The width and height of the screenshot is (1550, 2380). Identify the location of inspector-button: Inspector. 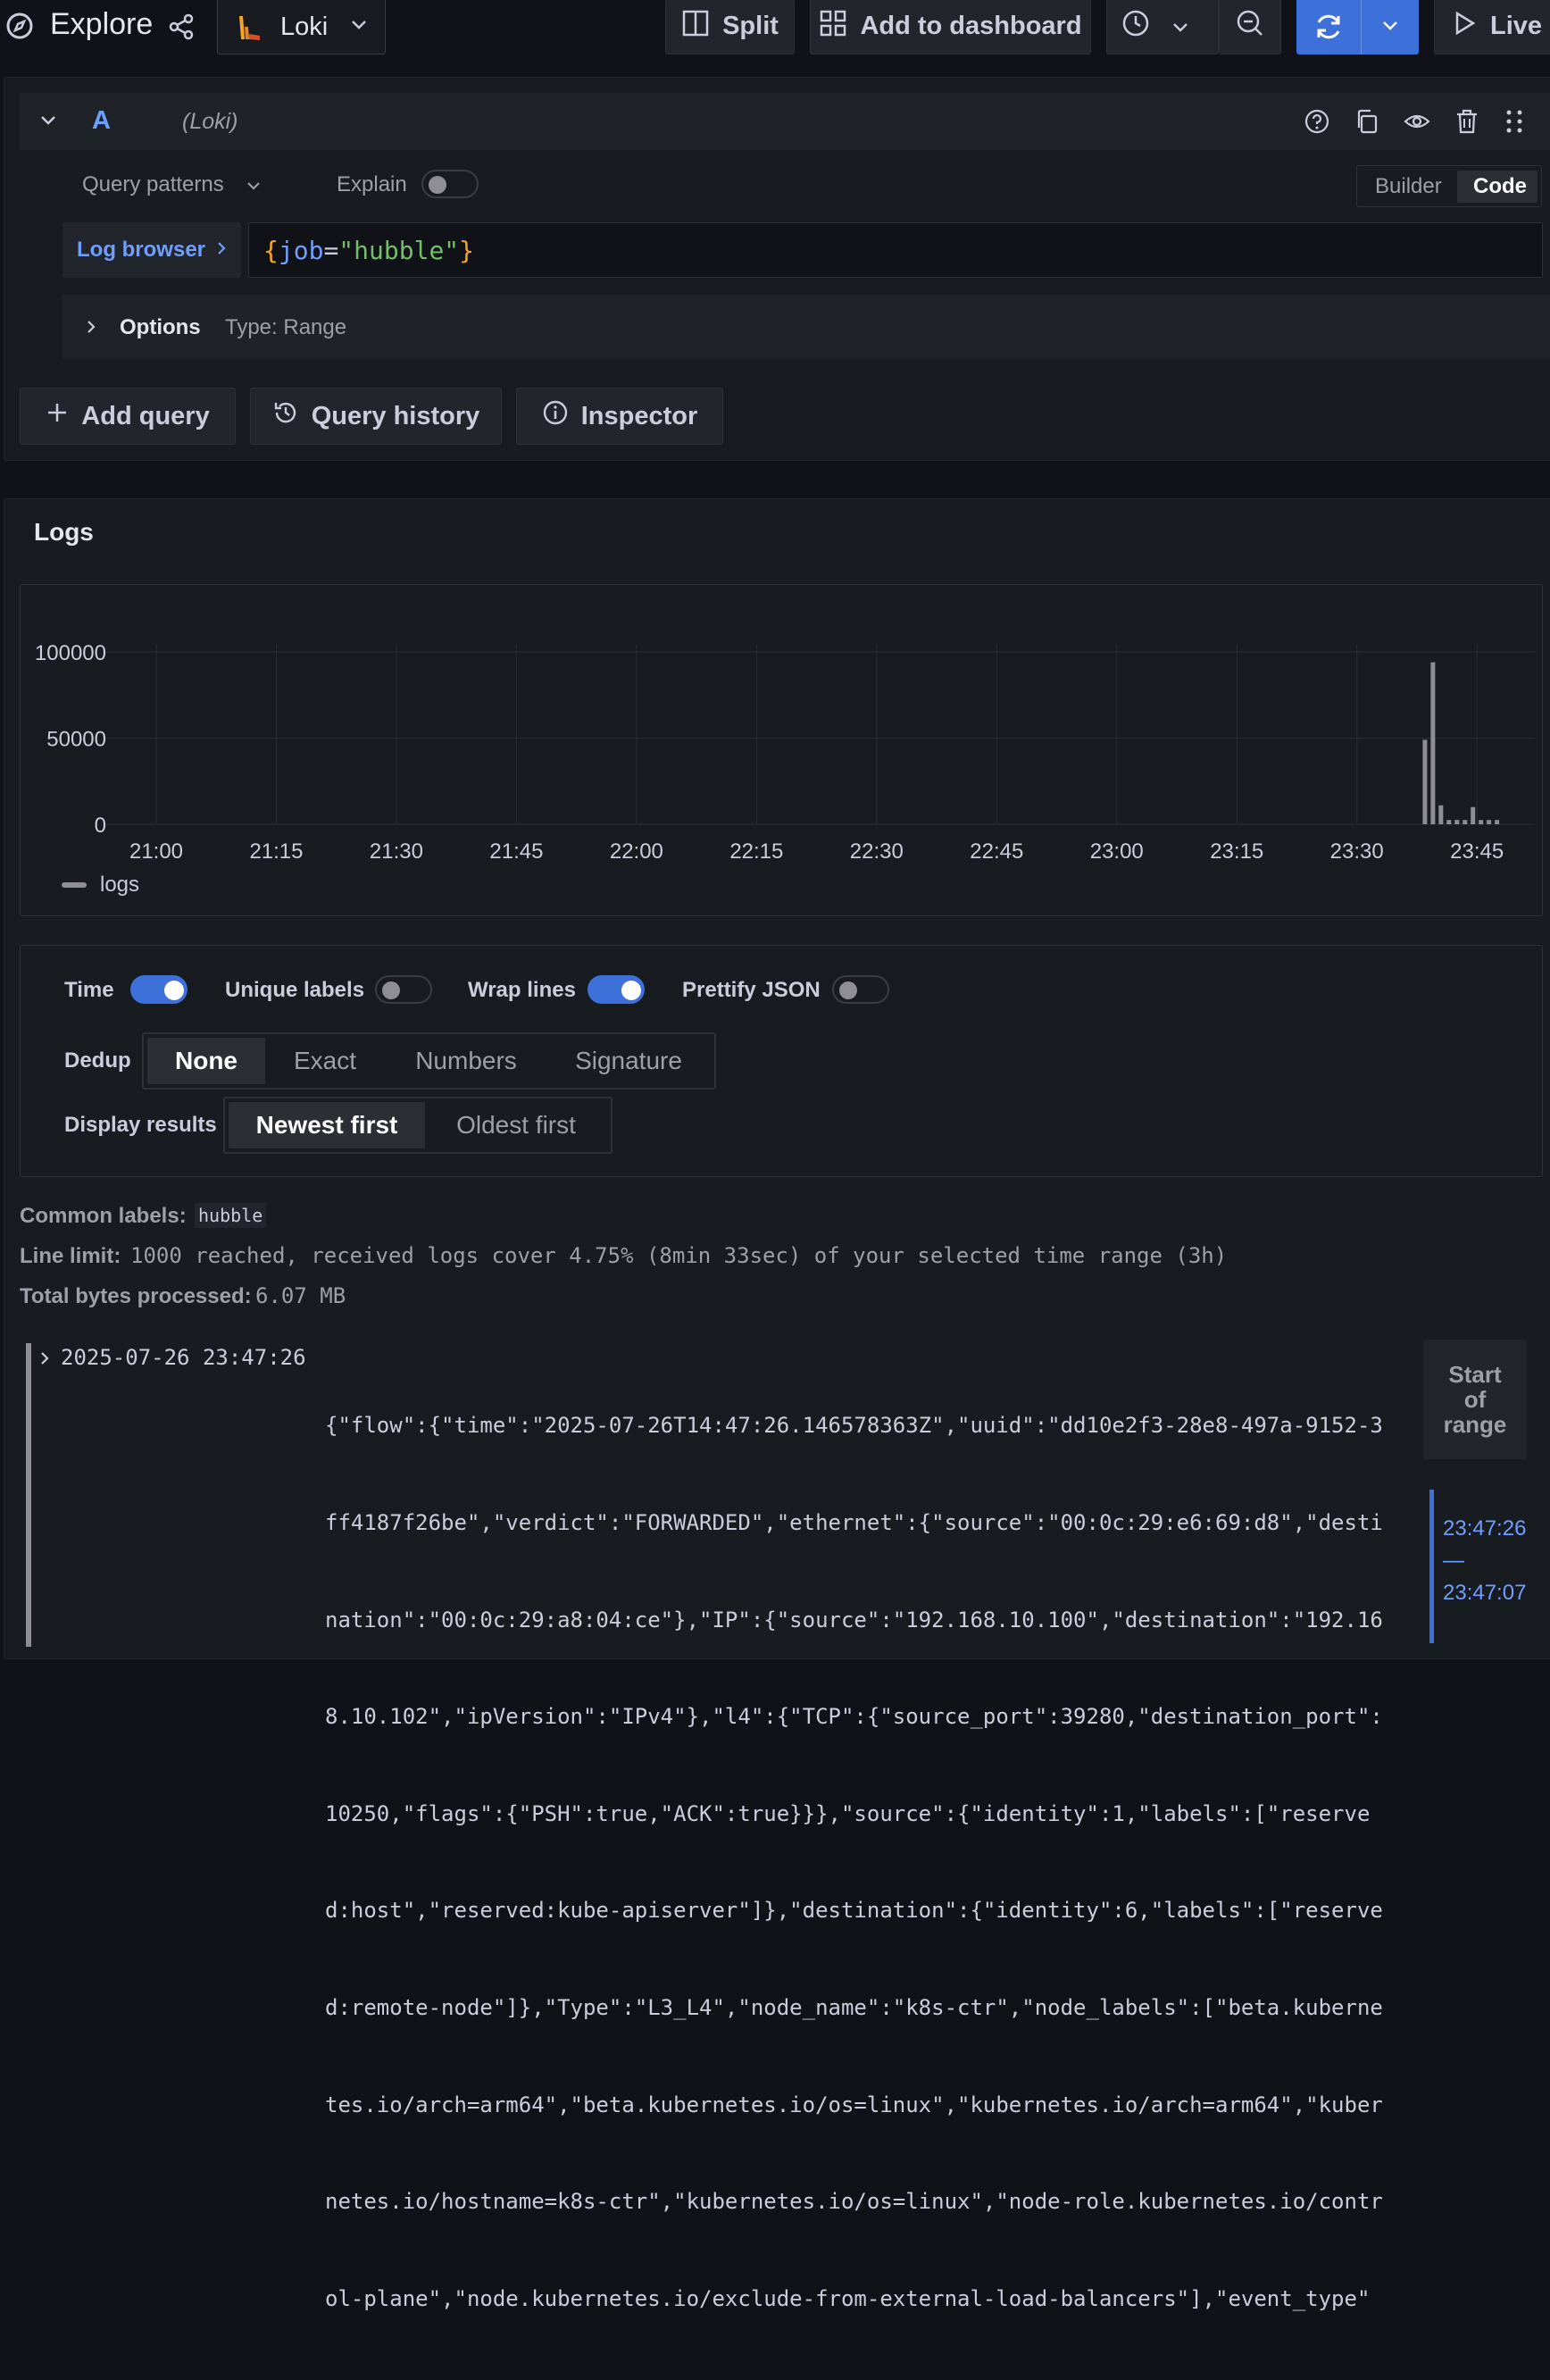
(620, 416).